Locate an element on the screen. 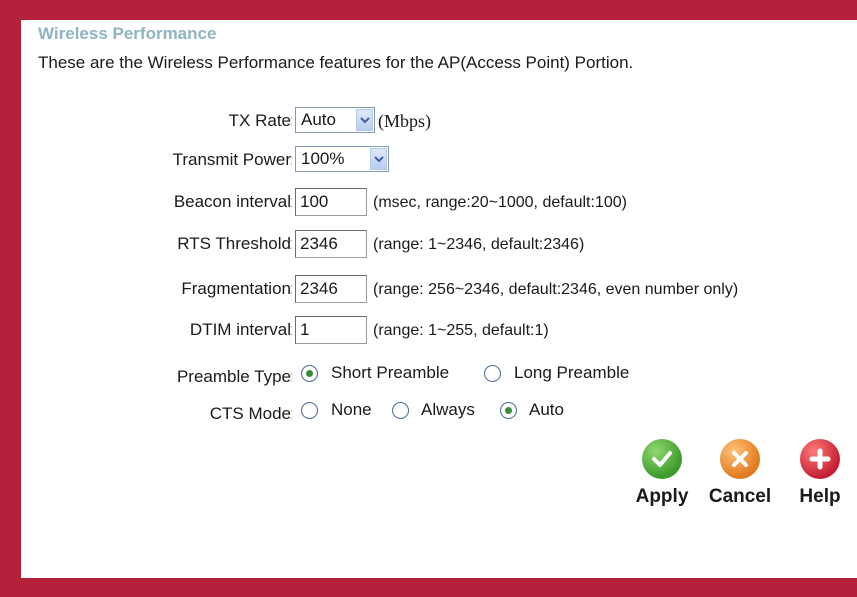  short-preamble-label: Short Preamble is located at coordinates (390, 372).